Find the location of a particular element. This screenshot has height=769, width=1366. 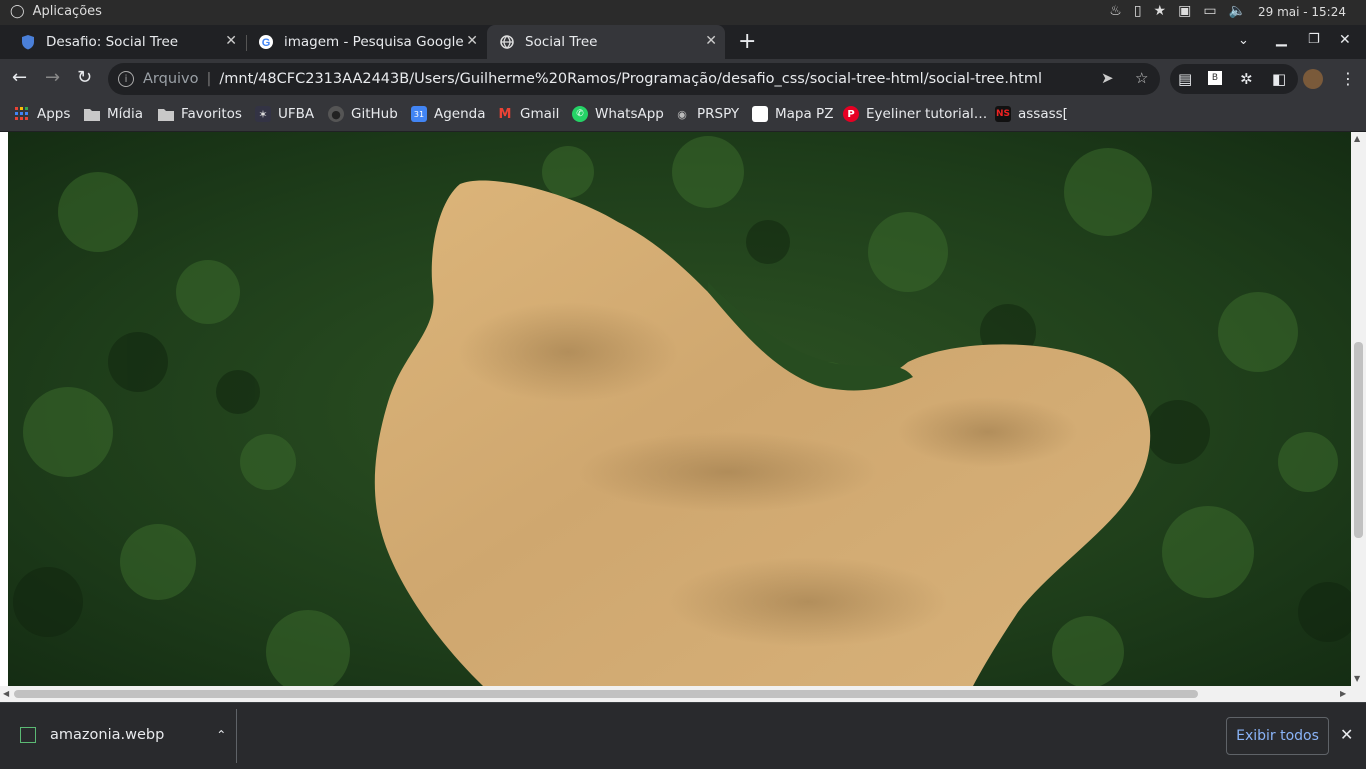

os-app-name: Aplicações is located at coordinates (67, 11).